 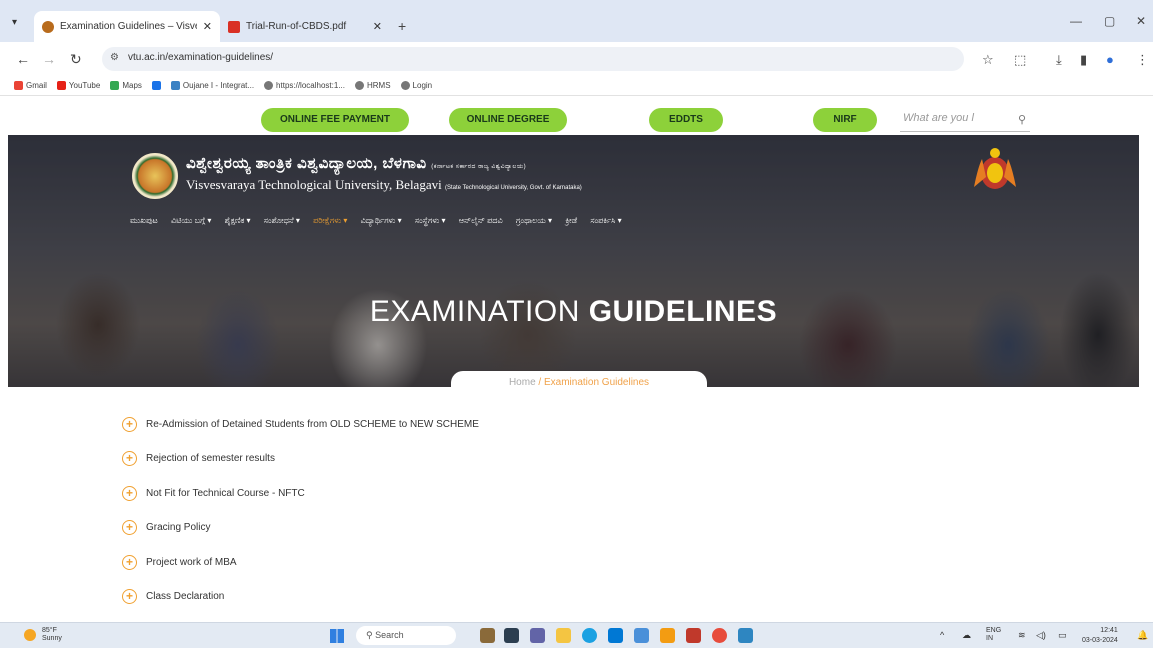 I want to click on chevron-up-icon: ^, so click(x=942, y=635).